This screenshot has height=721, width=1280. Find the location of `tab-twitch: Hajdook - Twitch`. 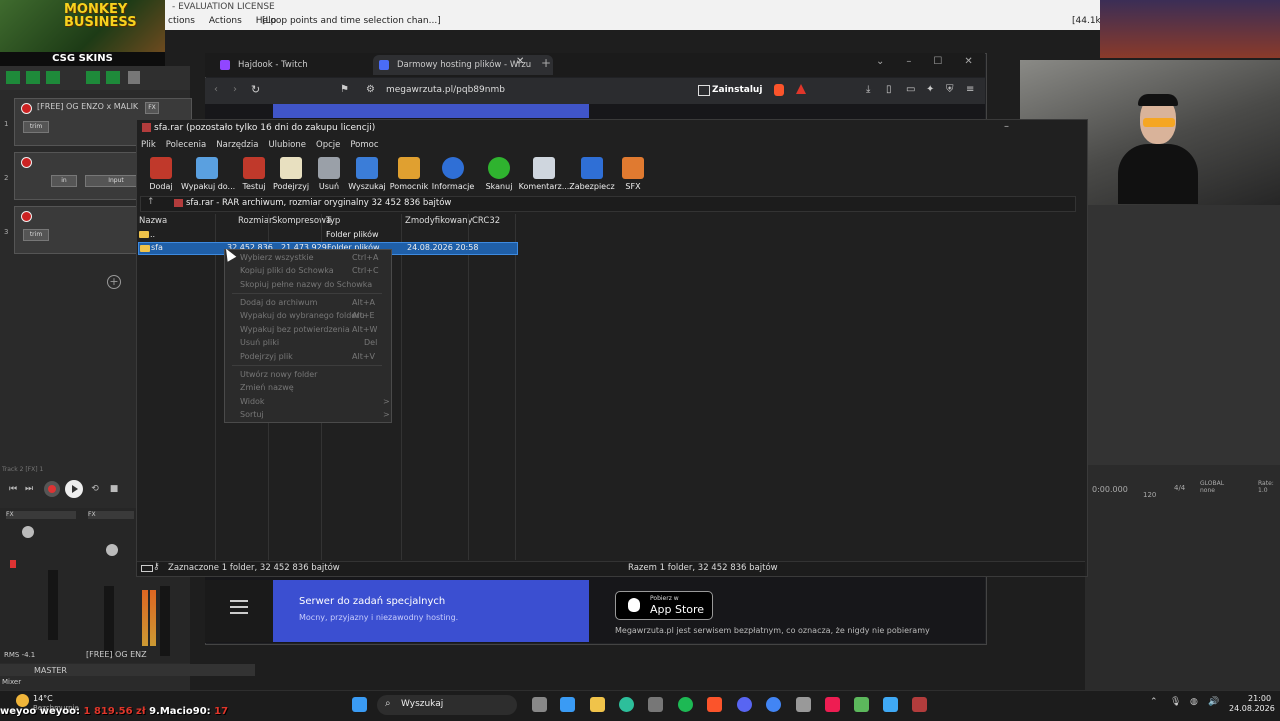

tab-twitch: Hajdook - Twitch is located at coordinates (301, 65).